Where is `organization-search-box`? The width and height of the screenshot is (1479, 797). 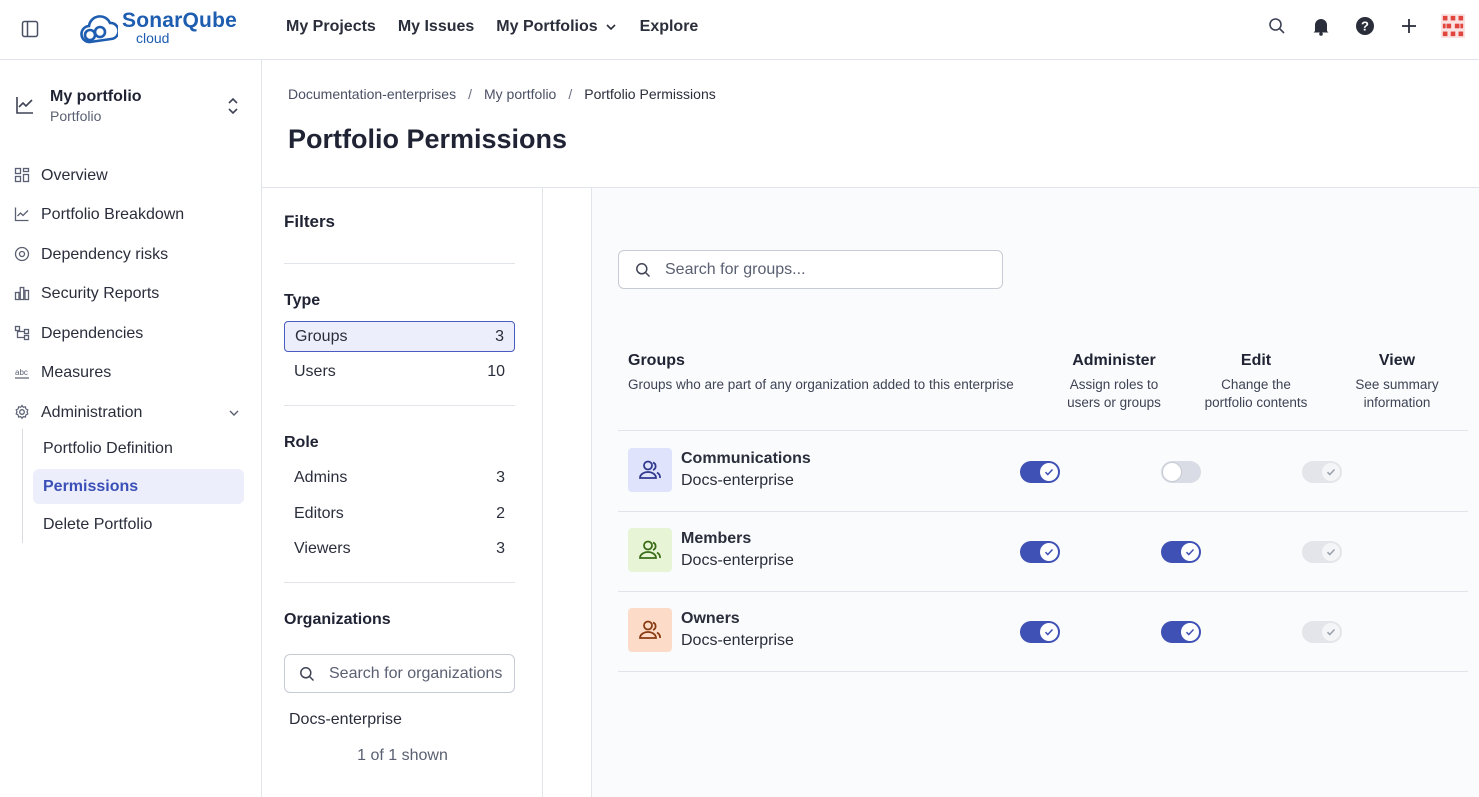
organization-search-box is located at coordinates (399, 673).